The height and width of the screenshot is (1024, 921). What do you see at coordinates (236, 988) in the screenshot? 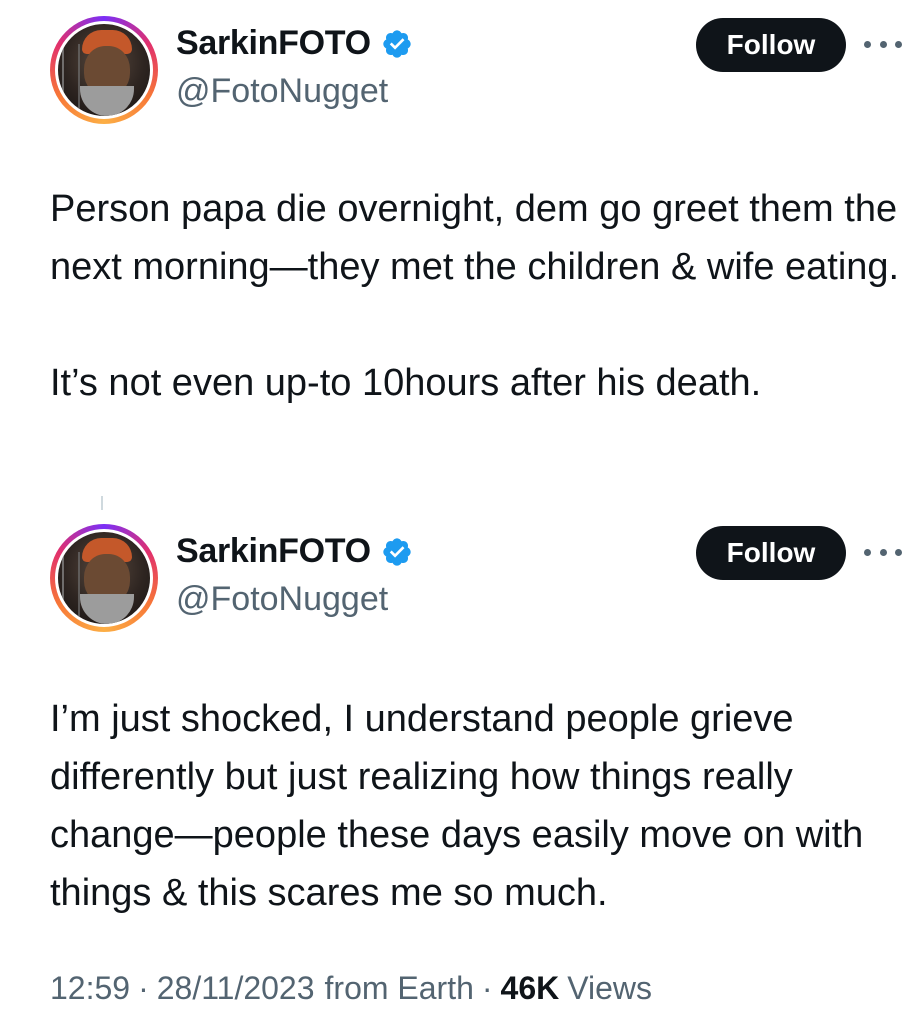
I see `tweet-date: 28/11/2023` at bounding box center [236, 988].